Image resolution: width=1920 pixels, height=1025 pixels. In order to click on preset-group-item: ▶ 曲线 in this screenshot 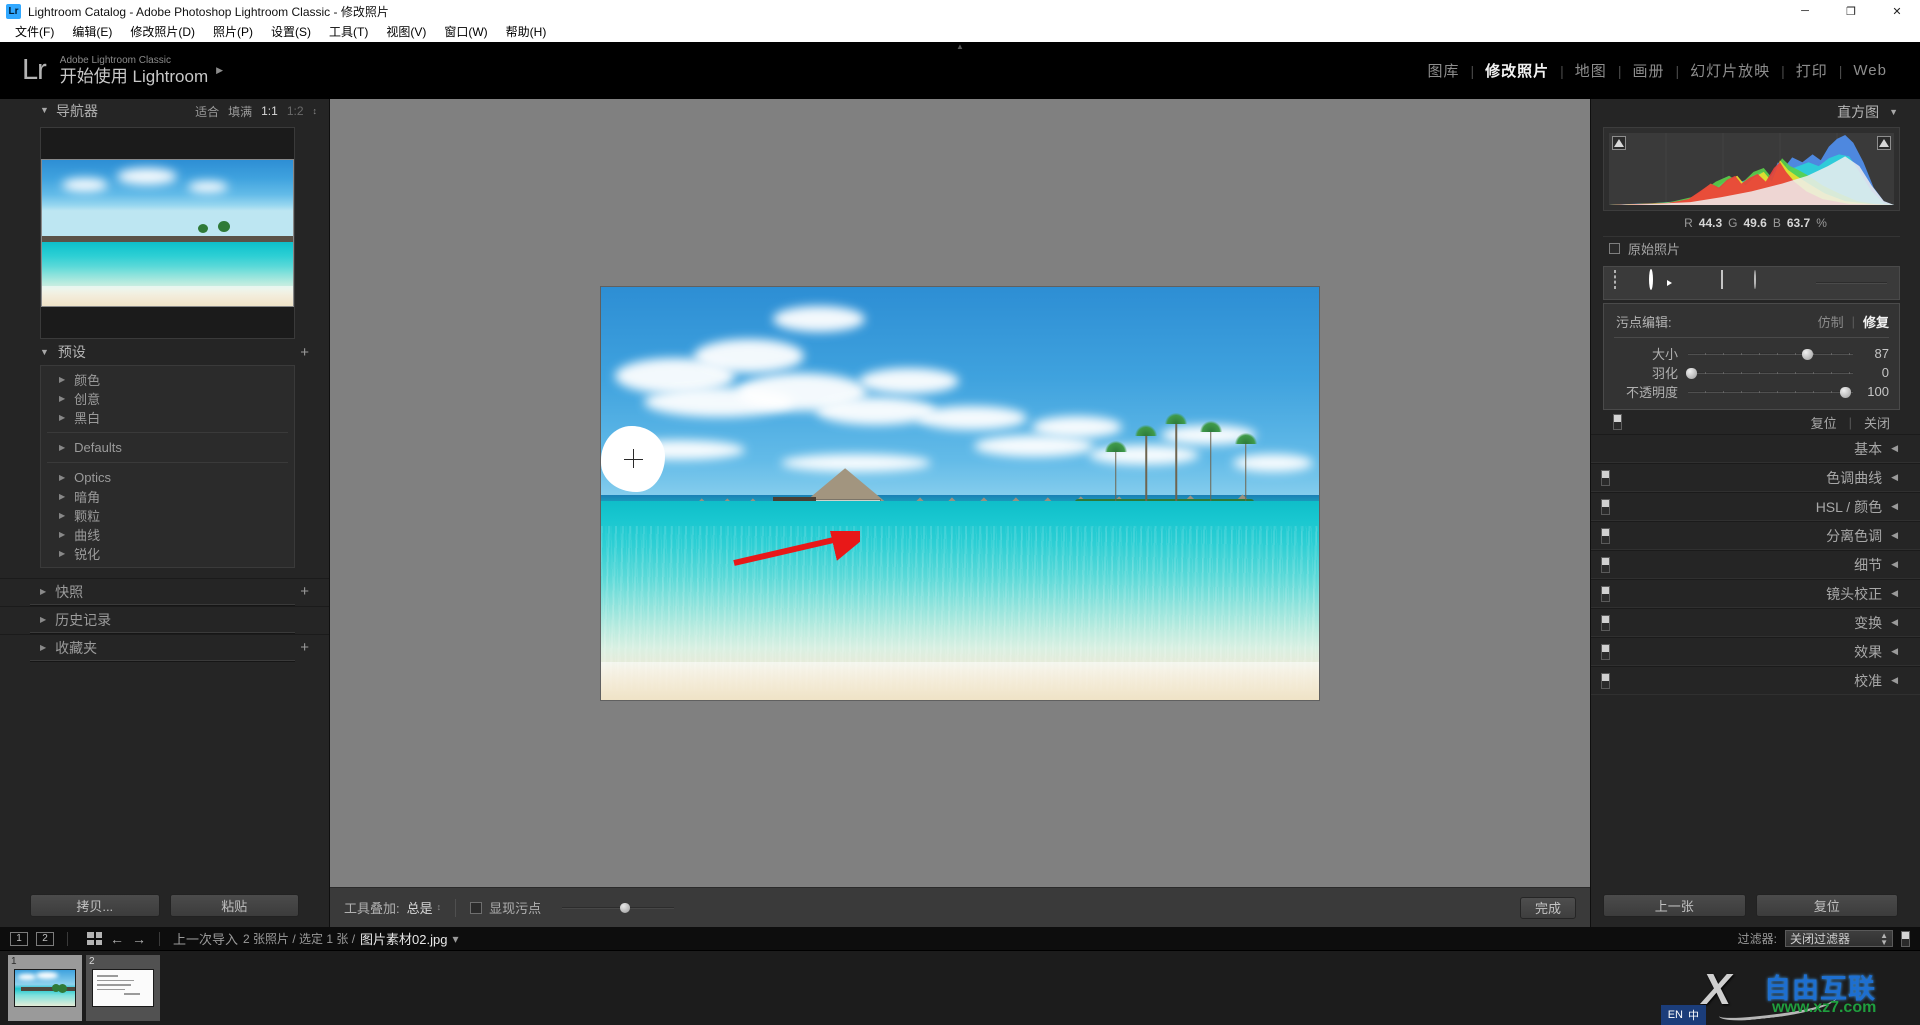, I will do `click(167, 534)`.